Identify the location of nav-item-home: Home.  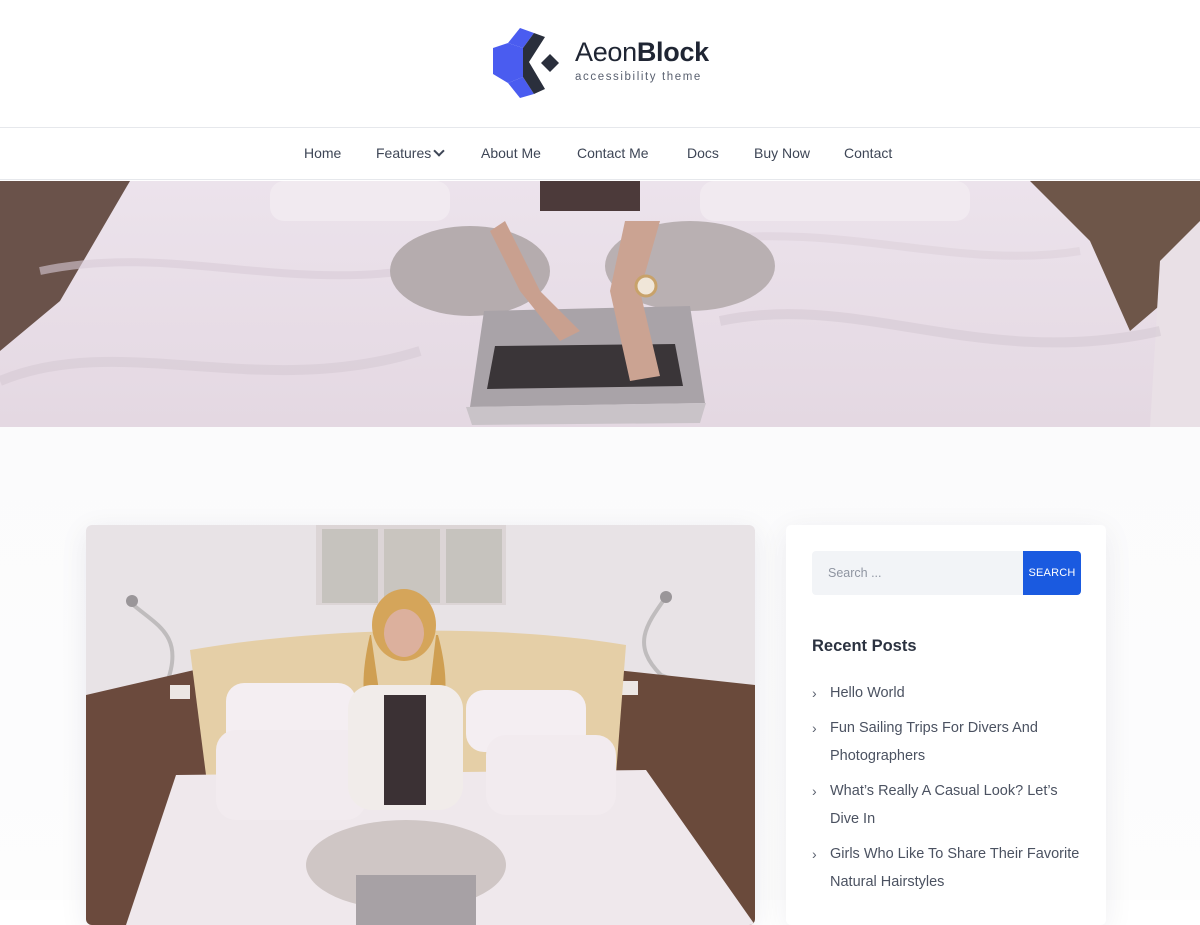
(322, 153).